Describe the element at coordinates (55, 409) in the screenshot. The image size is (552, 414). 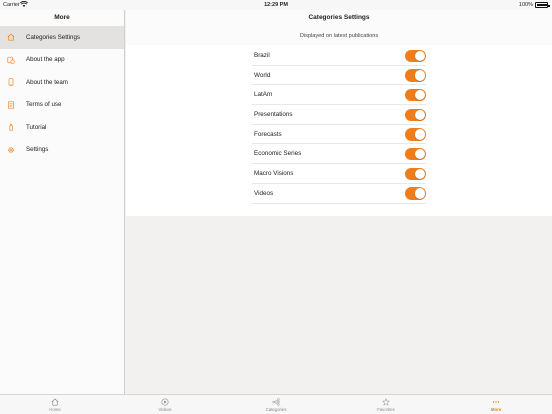
I see `tab-label: Home` at that location.